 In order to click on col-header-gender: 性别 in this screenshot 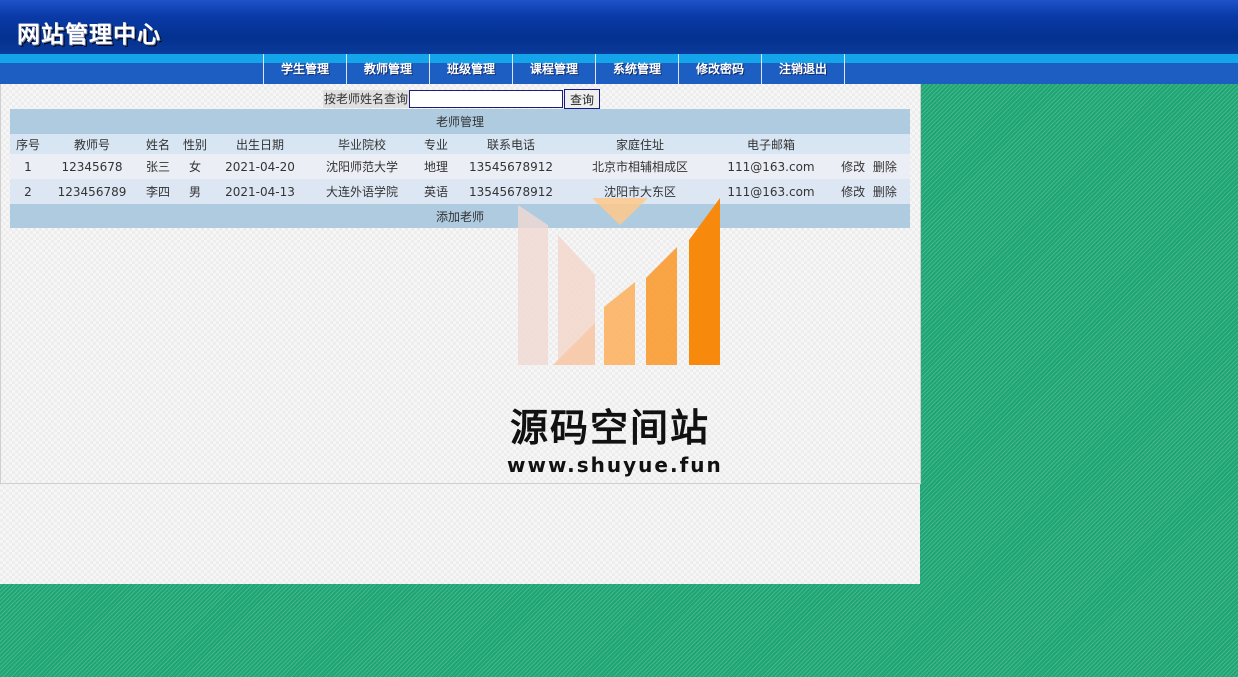, I will do `click(195, 144)`.